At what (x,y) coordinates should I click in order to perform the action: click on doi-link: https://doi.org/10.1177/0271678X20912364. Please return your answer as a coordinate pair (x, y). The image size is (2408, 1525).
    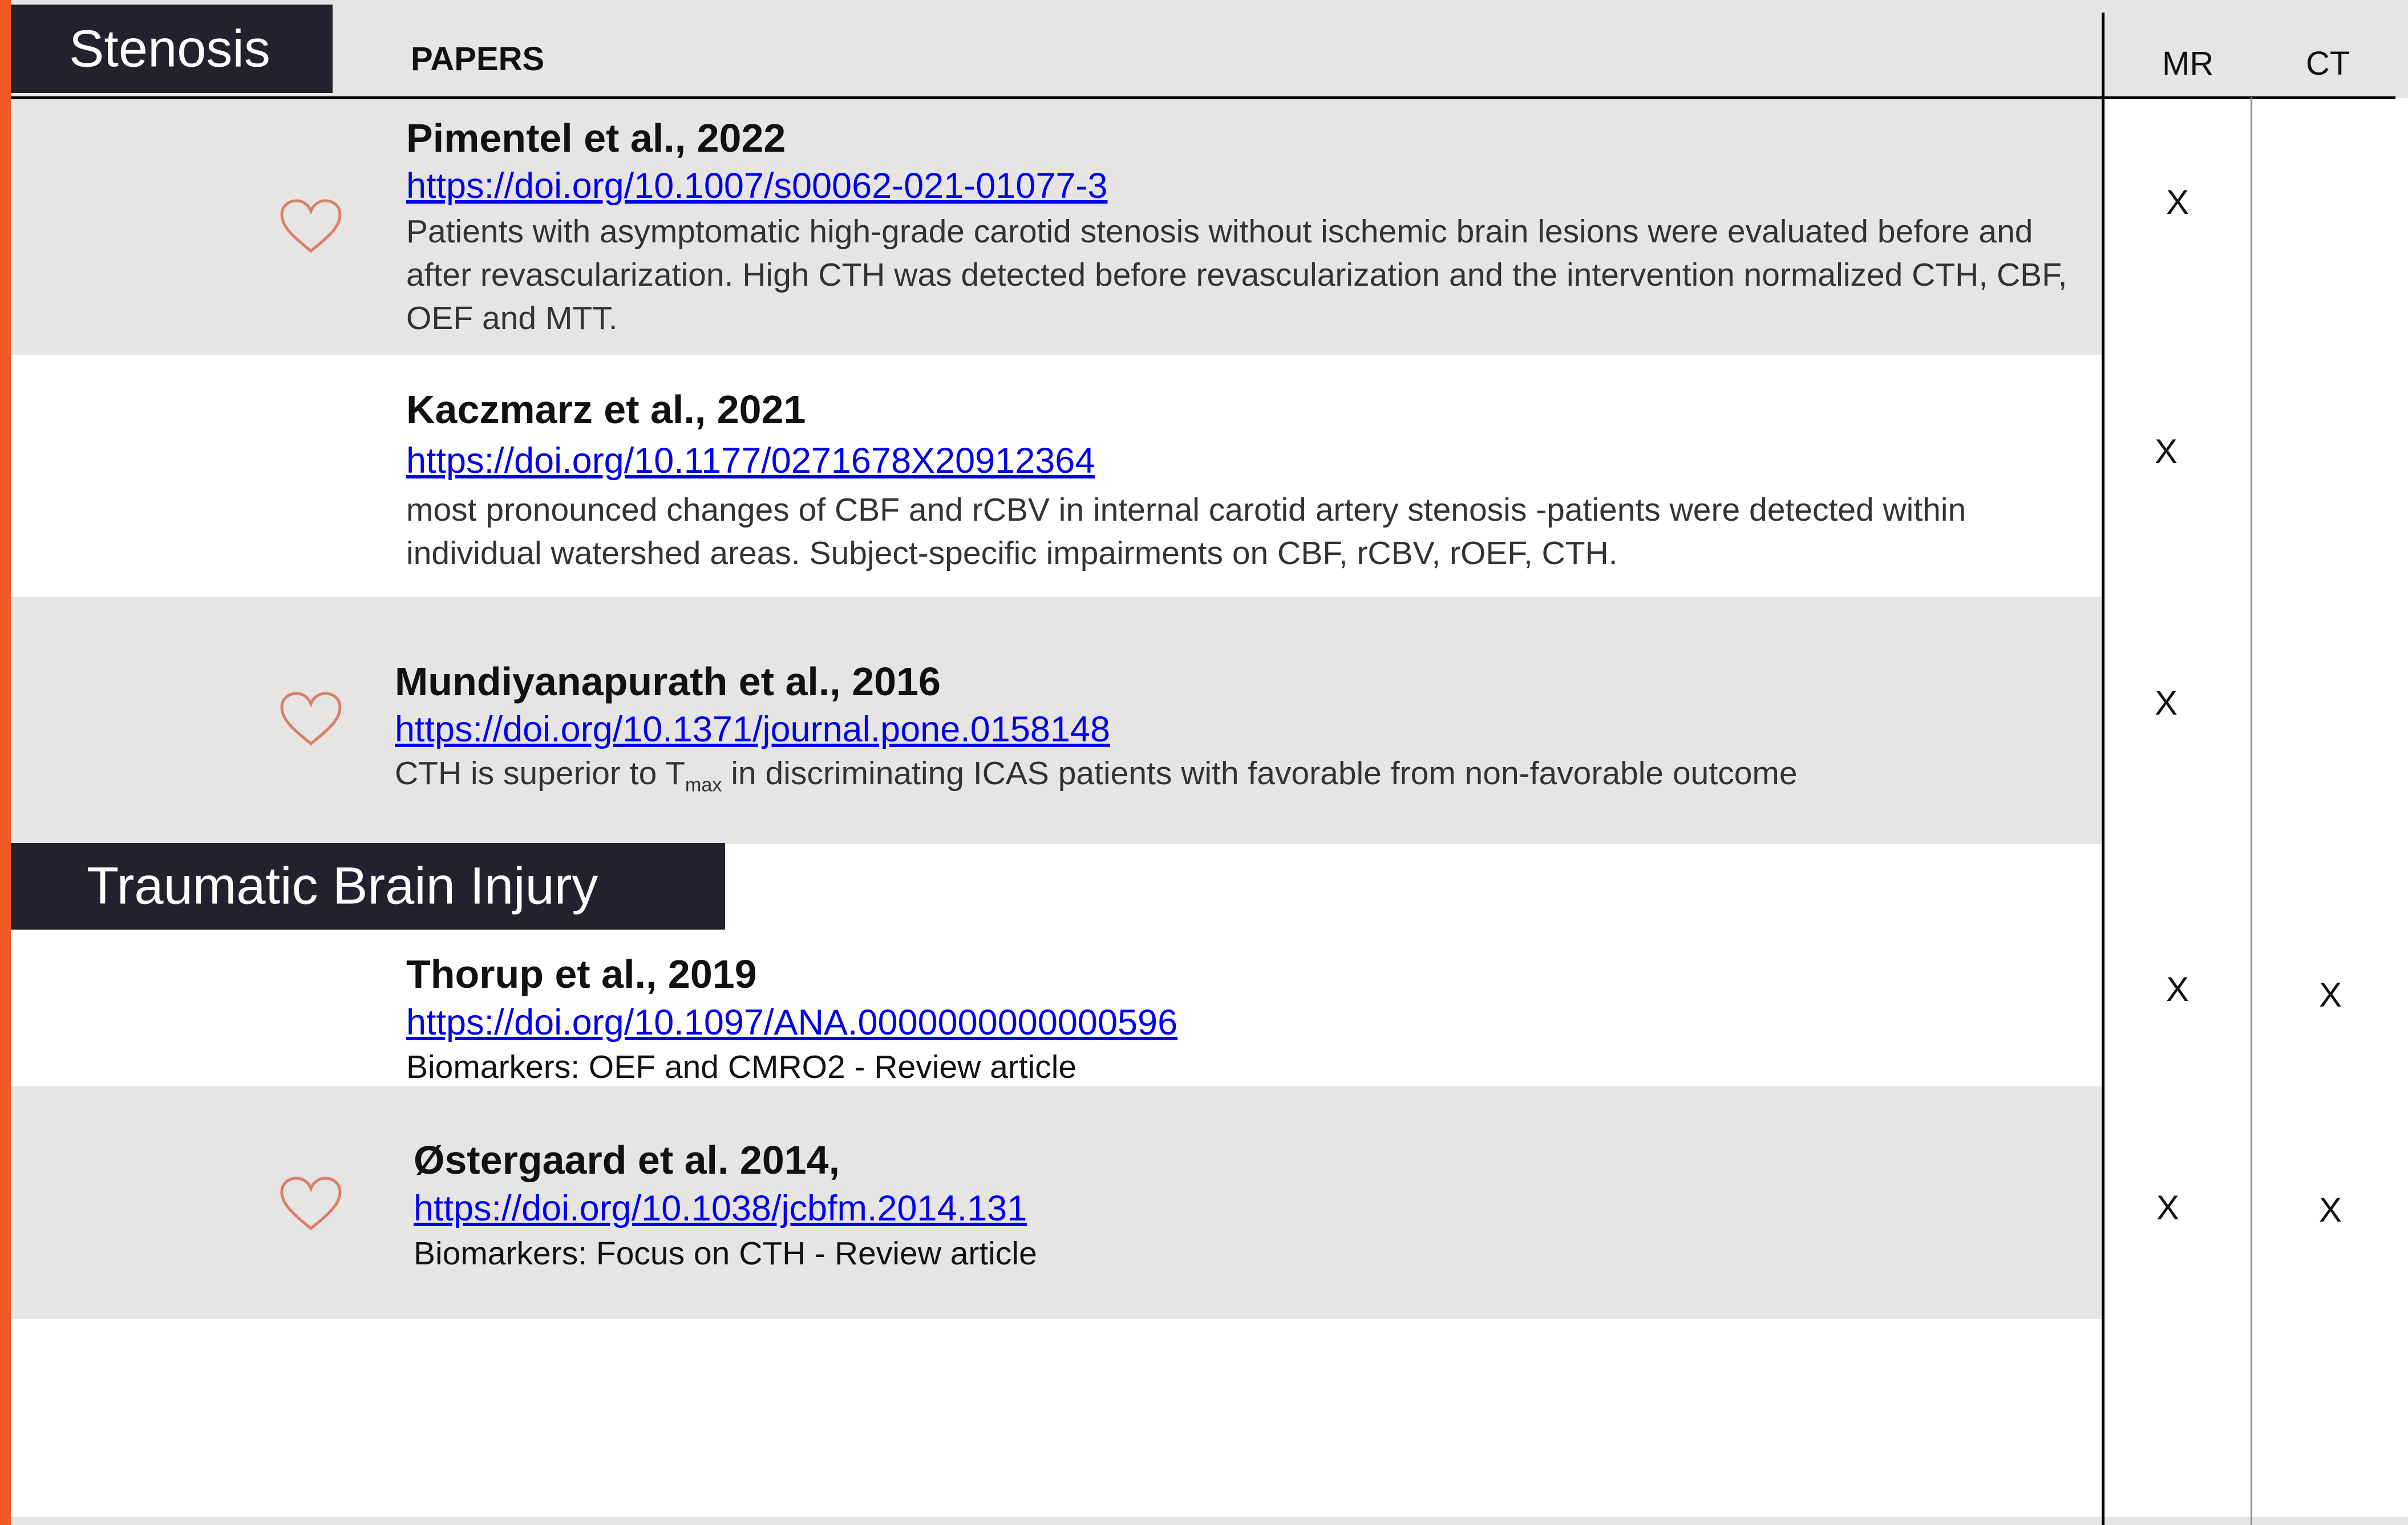
    Looking at the image, I should click on (750, 460).